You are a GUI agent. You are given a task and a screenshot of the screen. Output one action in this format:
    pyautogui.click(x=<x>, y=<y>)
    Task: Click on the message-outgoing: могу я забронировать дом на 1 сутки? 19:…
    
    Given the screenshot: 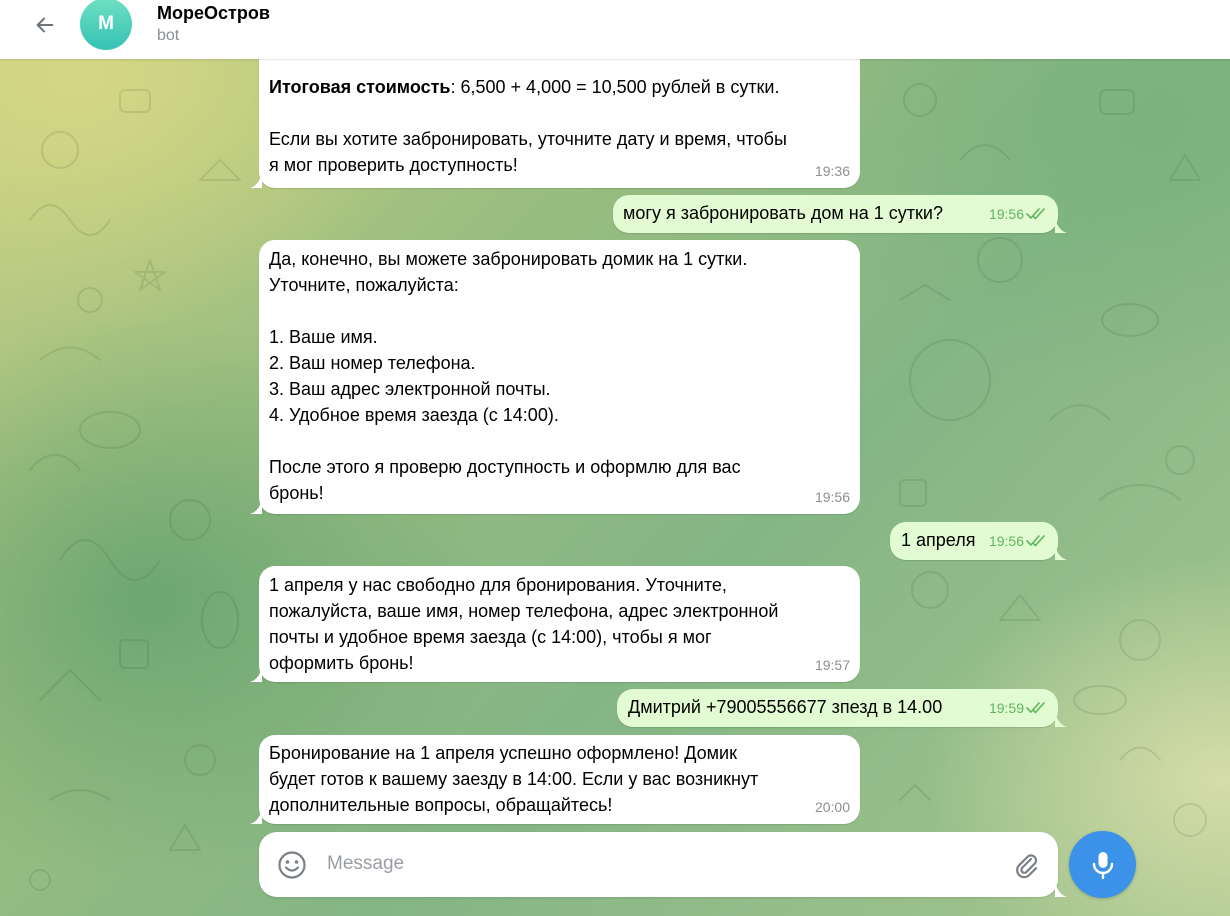 What is the action you would take?
    pyautogui.click(x=840, y=214)
    